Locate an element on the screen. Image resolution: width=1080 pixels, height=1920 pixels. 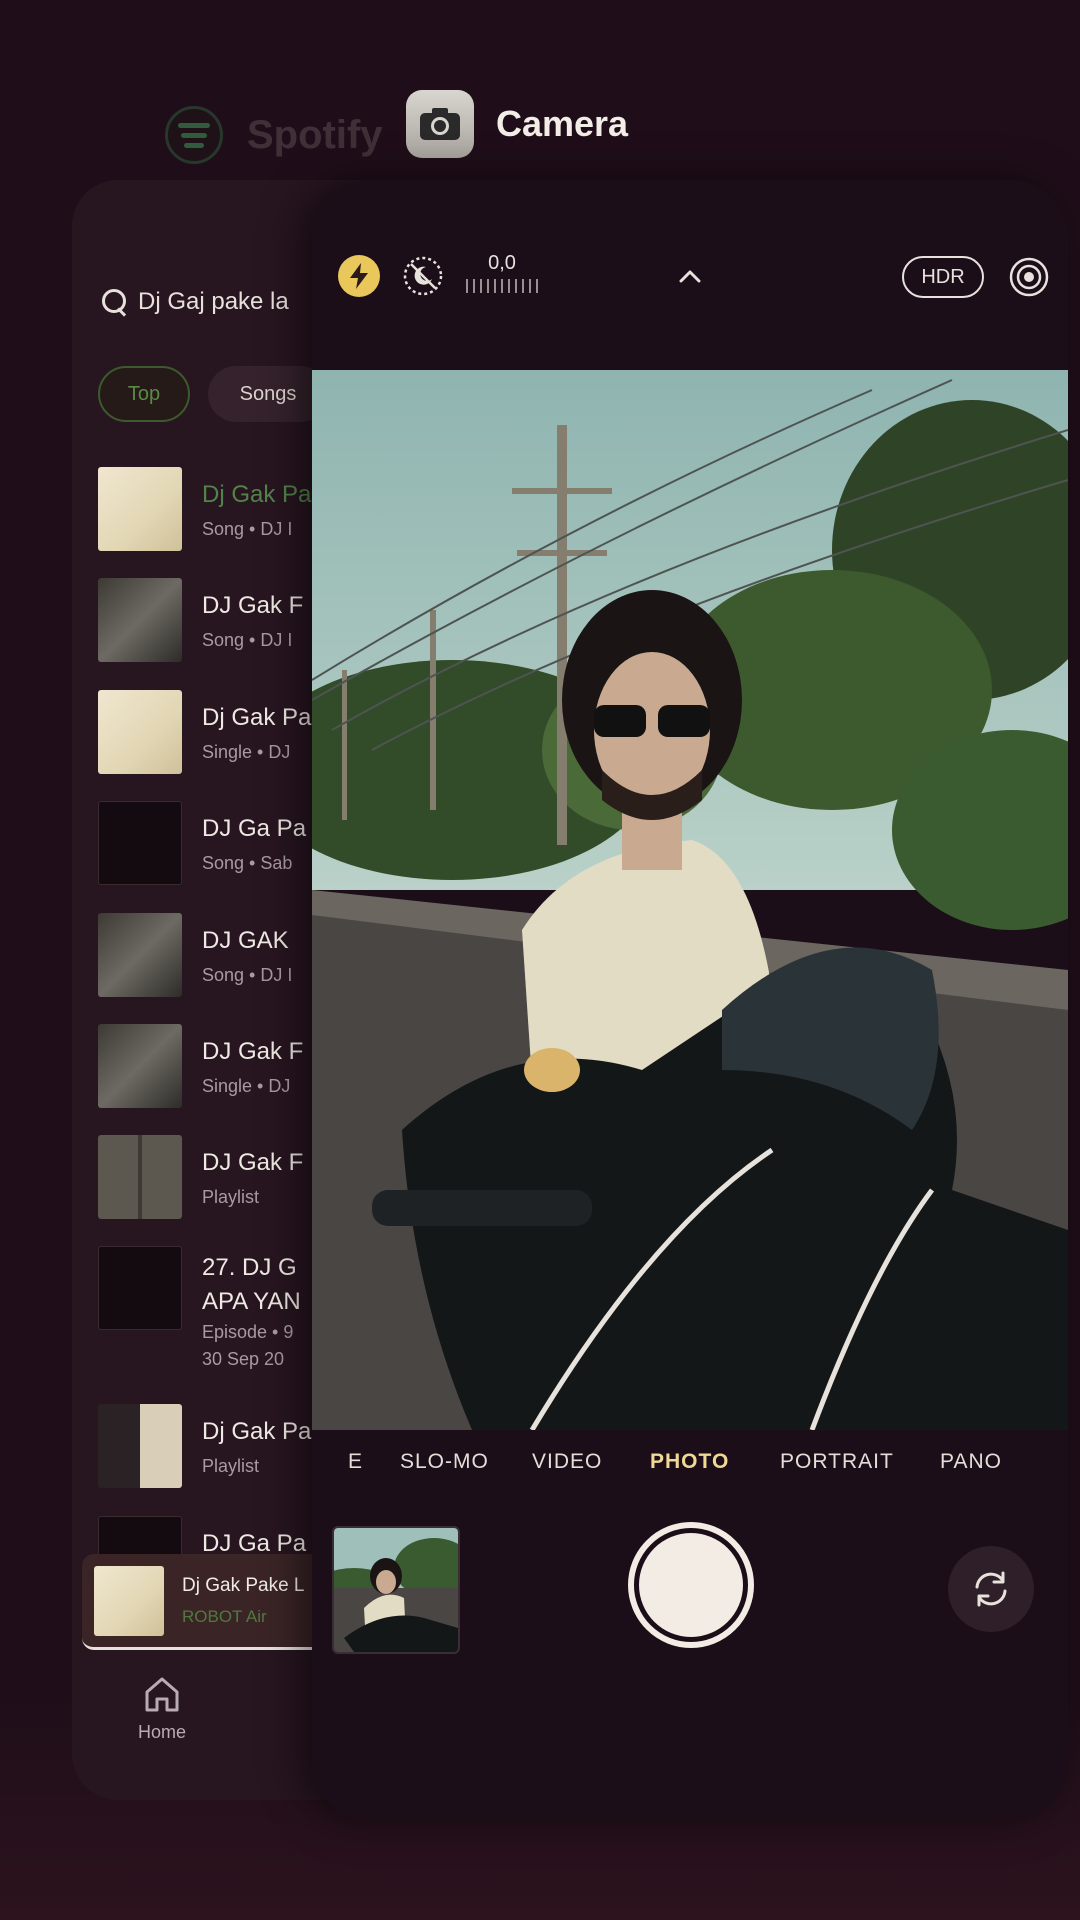
mode-pano: PANO is located at coordinates (971, 1462).